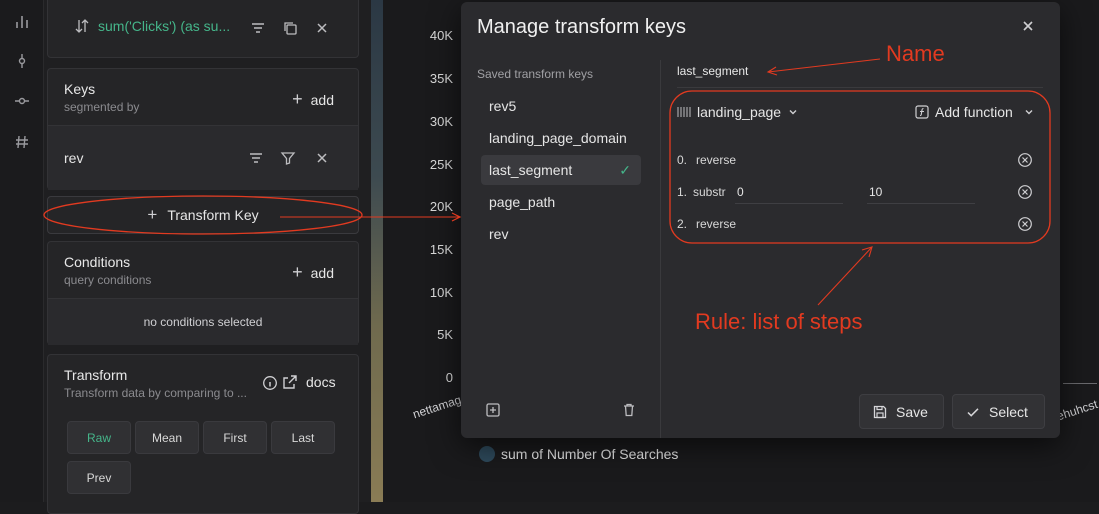  I want to click on rule-highlight, so click(860, 167).